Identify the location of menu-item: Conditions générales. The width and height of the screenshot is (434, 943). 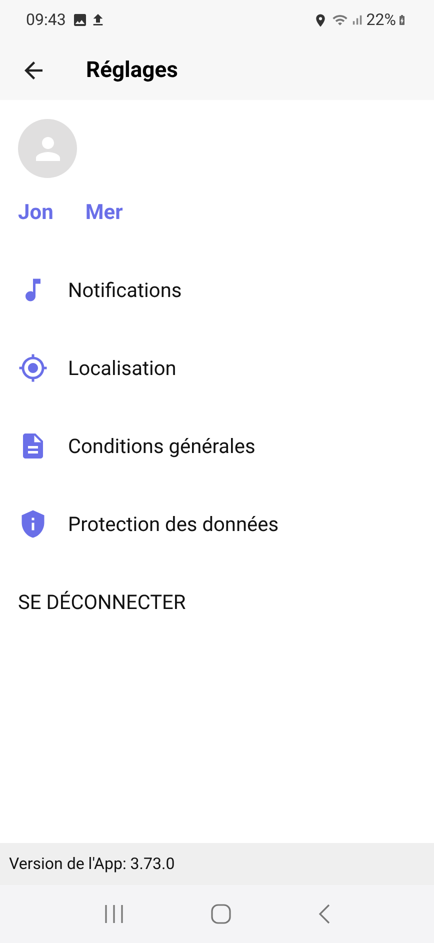
(217, 446).